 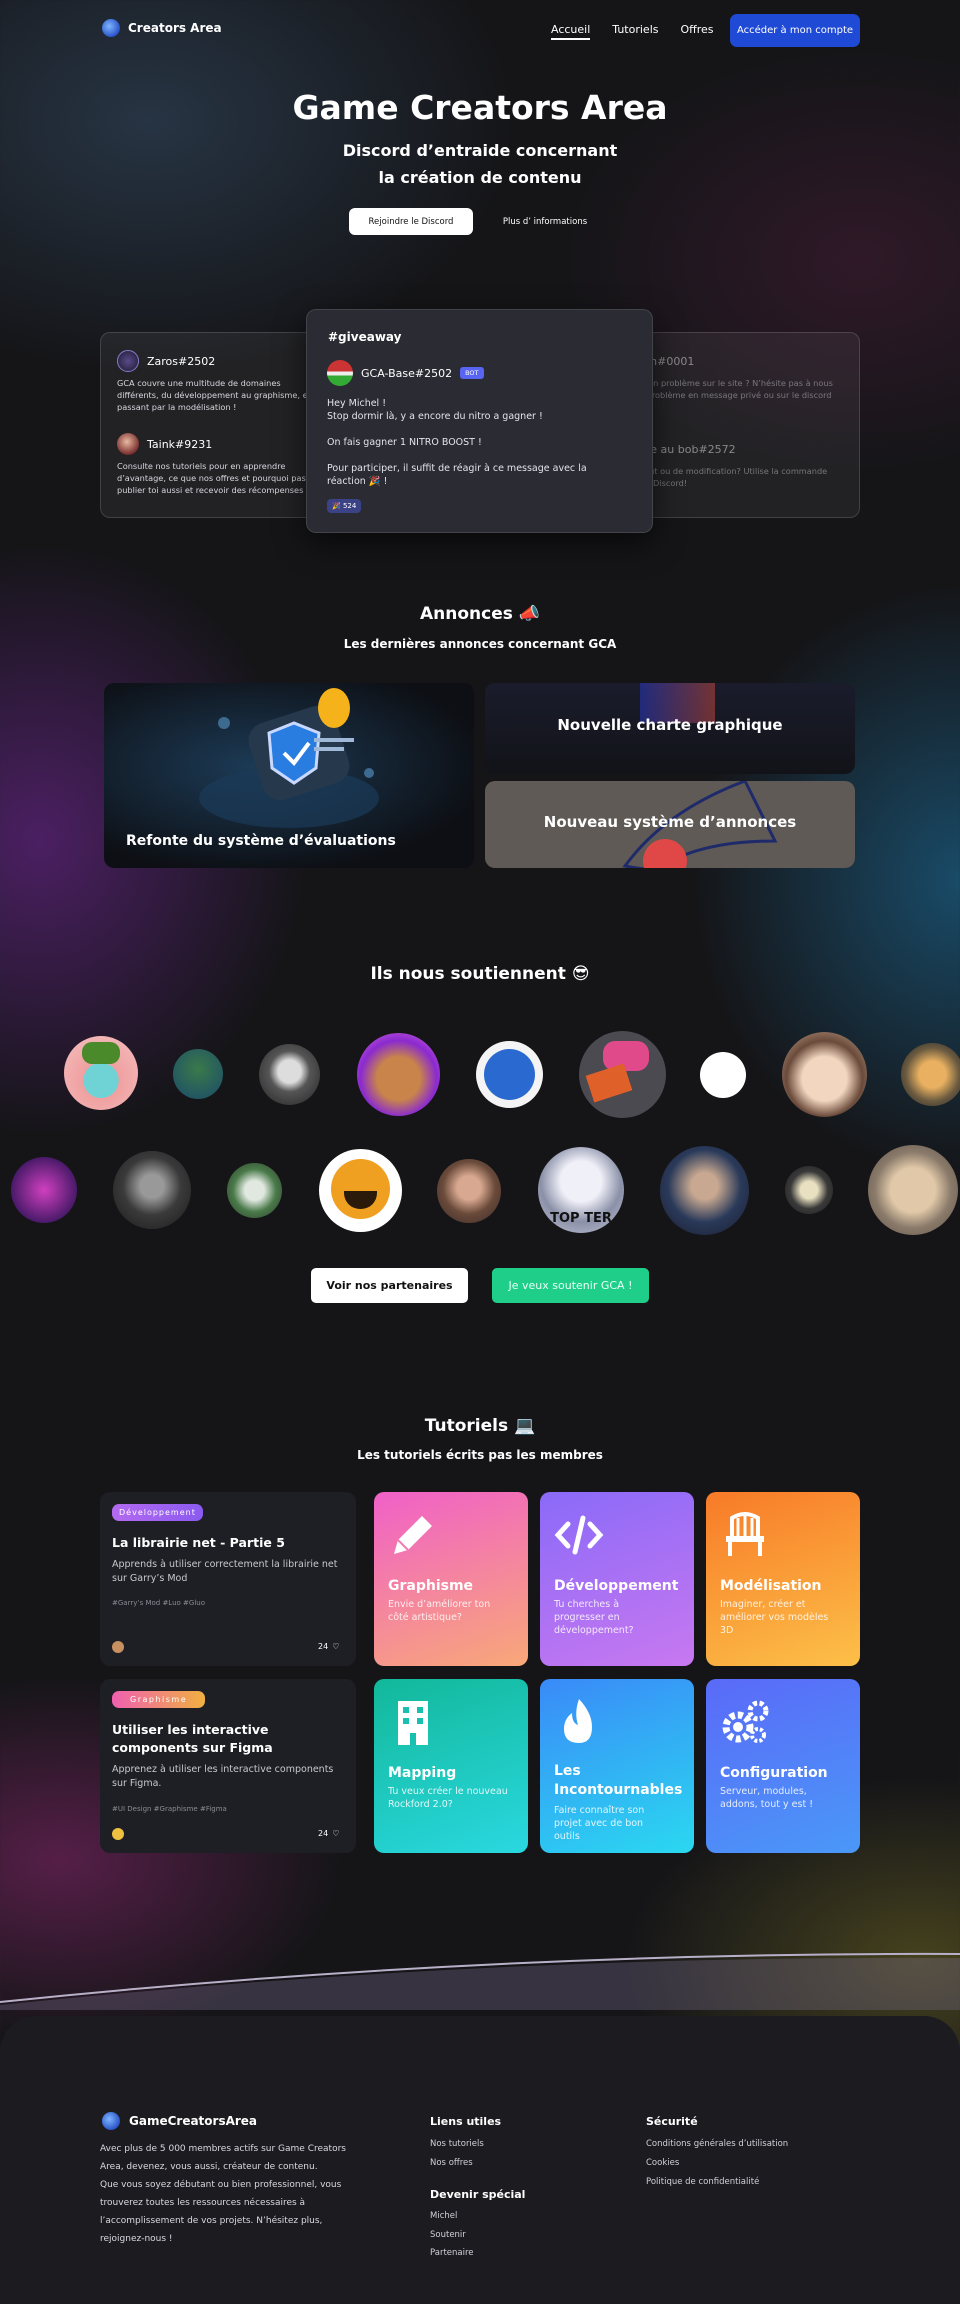 What do you see at coordinates (452, 2253) in the screenshot?
I see `footer-link-partner: Partenaire` at bounding box center [452, 2253].